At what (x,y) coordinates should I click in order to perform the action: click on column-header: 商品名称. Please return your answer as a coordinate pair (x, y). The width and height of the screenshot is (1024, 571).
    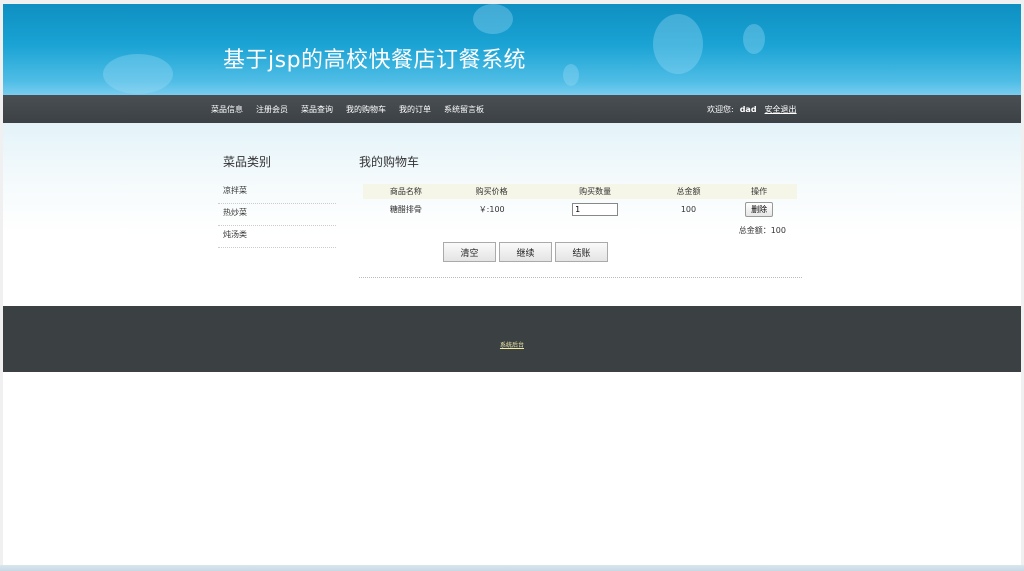
    Looking at the image, I should click on (406, 191).